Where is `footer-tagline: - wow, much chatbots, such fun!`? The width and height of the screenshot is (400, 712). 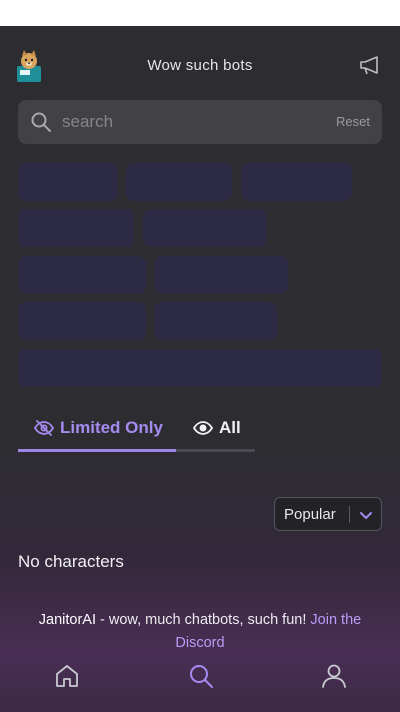
footer-tagline: - wow, much chatbots, such fun! is located at coordinates (203, 620).